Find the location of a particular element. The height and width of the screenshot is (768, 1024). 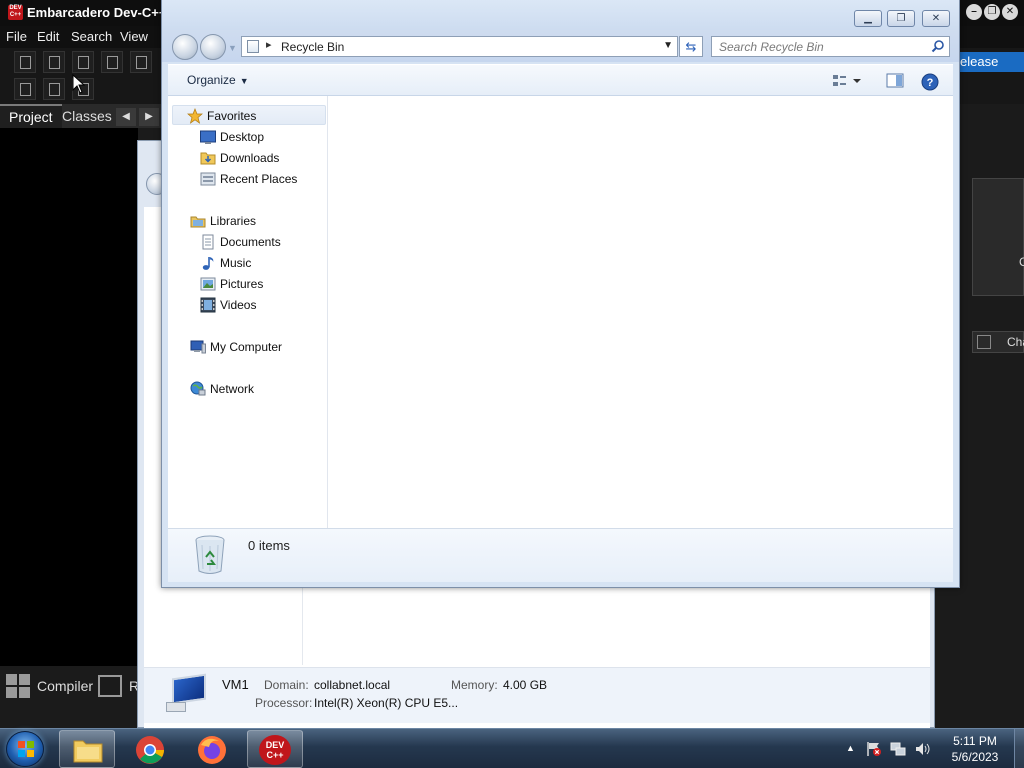

nav-pictures-label: Pictures is located at coordinates (242, 284).